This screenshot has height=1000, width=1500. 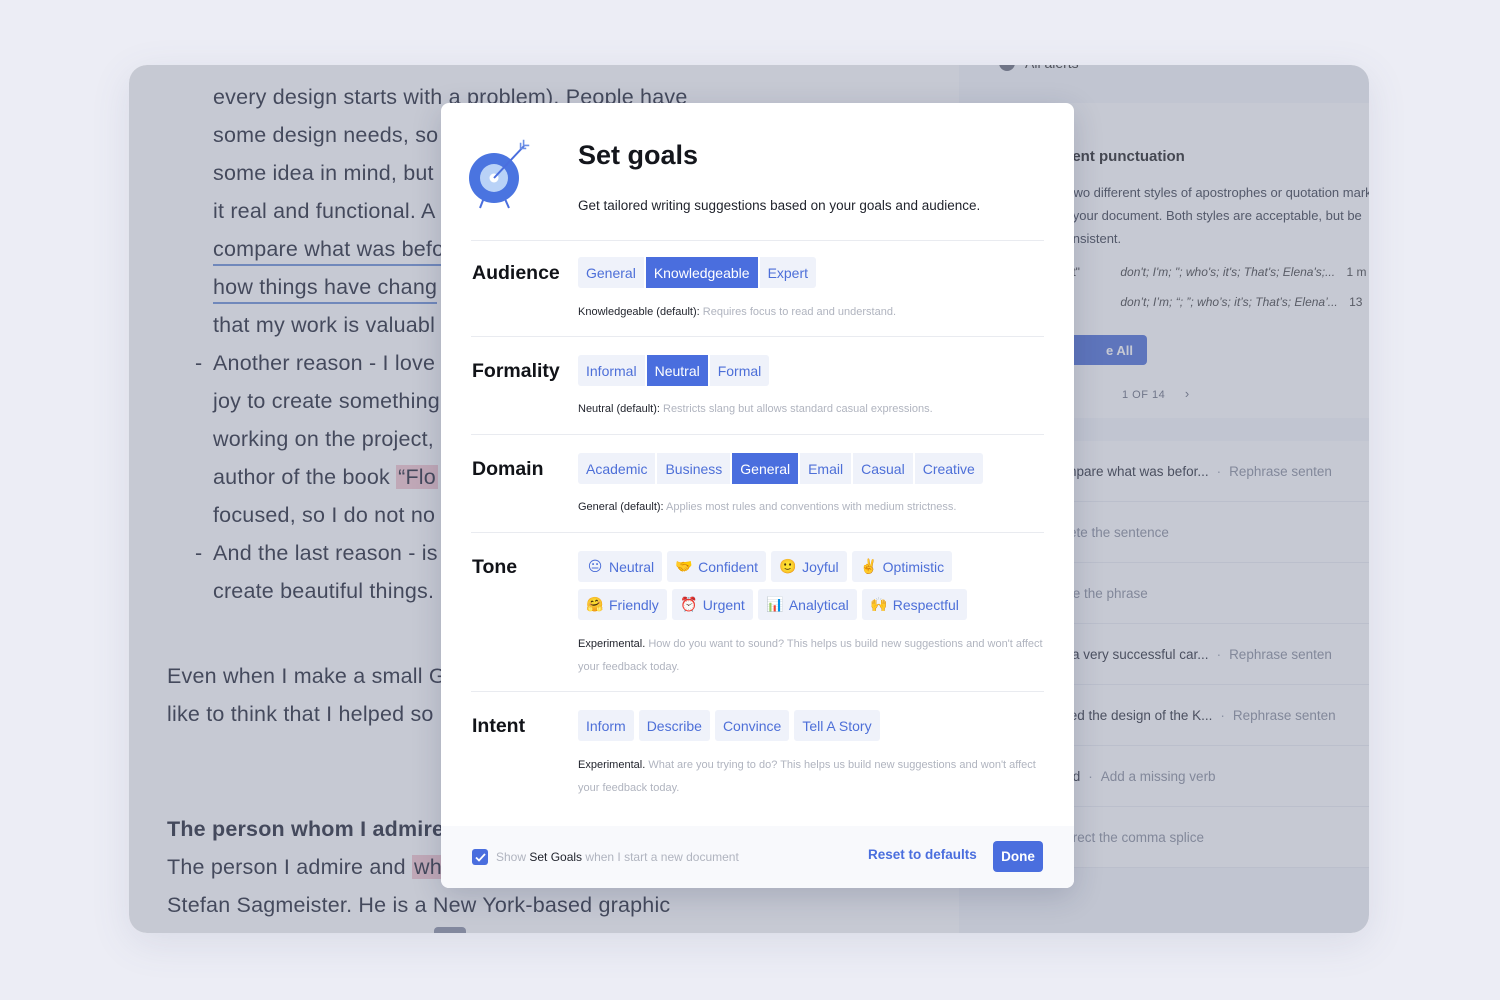 I want to click on tone-option-confident: 🤝 Confident, so click(x=717, y=566).